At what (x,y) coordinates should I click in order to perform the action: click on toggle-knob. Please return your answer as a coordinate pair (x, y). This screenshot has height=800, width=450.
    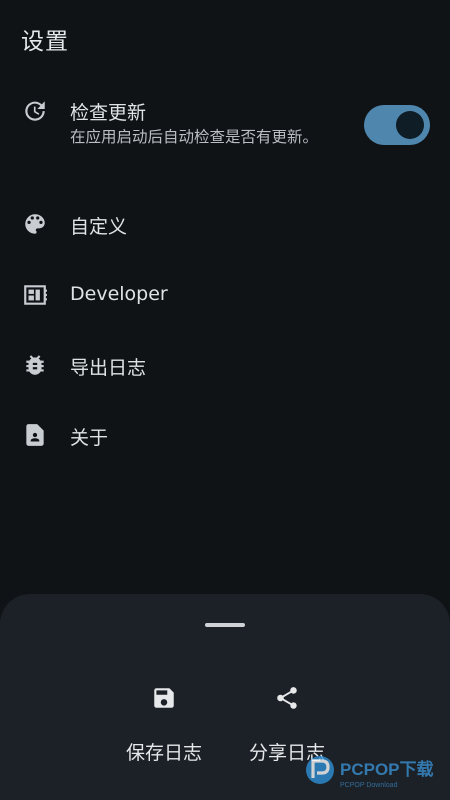
    Looking at the image, I should click on (410, 125).